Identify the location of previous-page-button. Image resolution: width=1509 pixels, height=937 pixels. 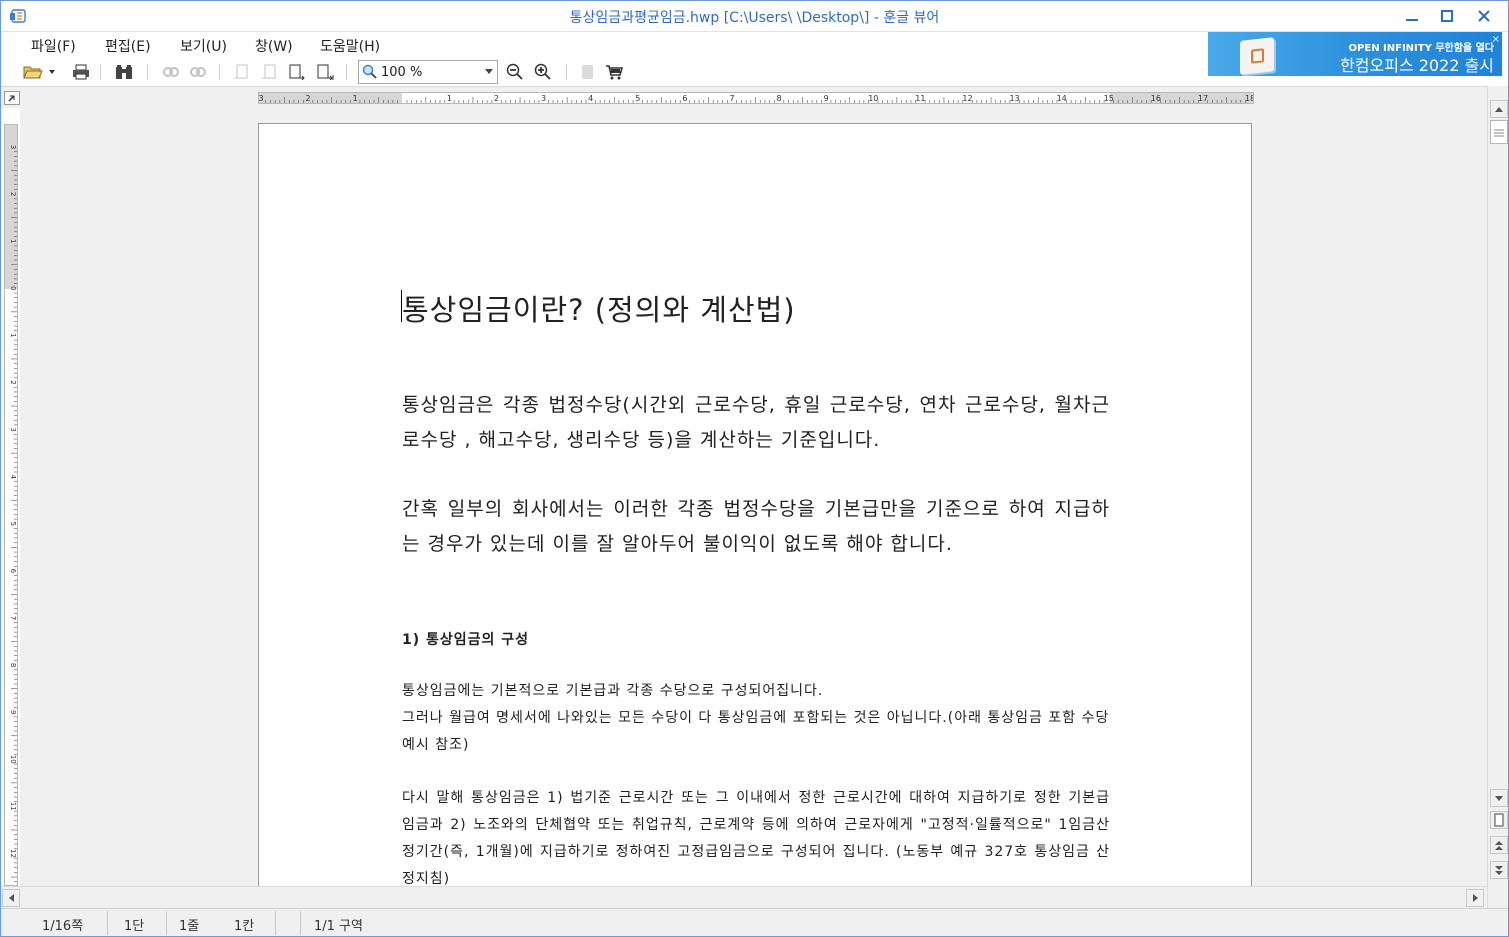
(269, 72).